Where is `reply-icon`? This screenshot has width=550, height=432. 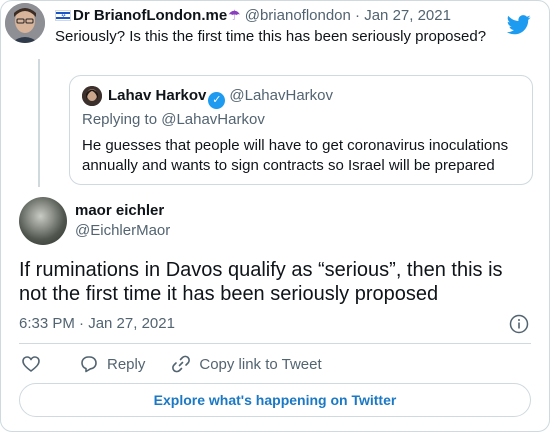
reply-icon is located at coordinates (89, 364).